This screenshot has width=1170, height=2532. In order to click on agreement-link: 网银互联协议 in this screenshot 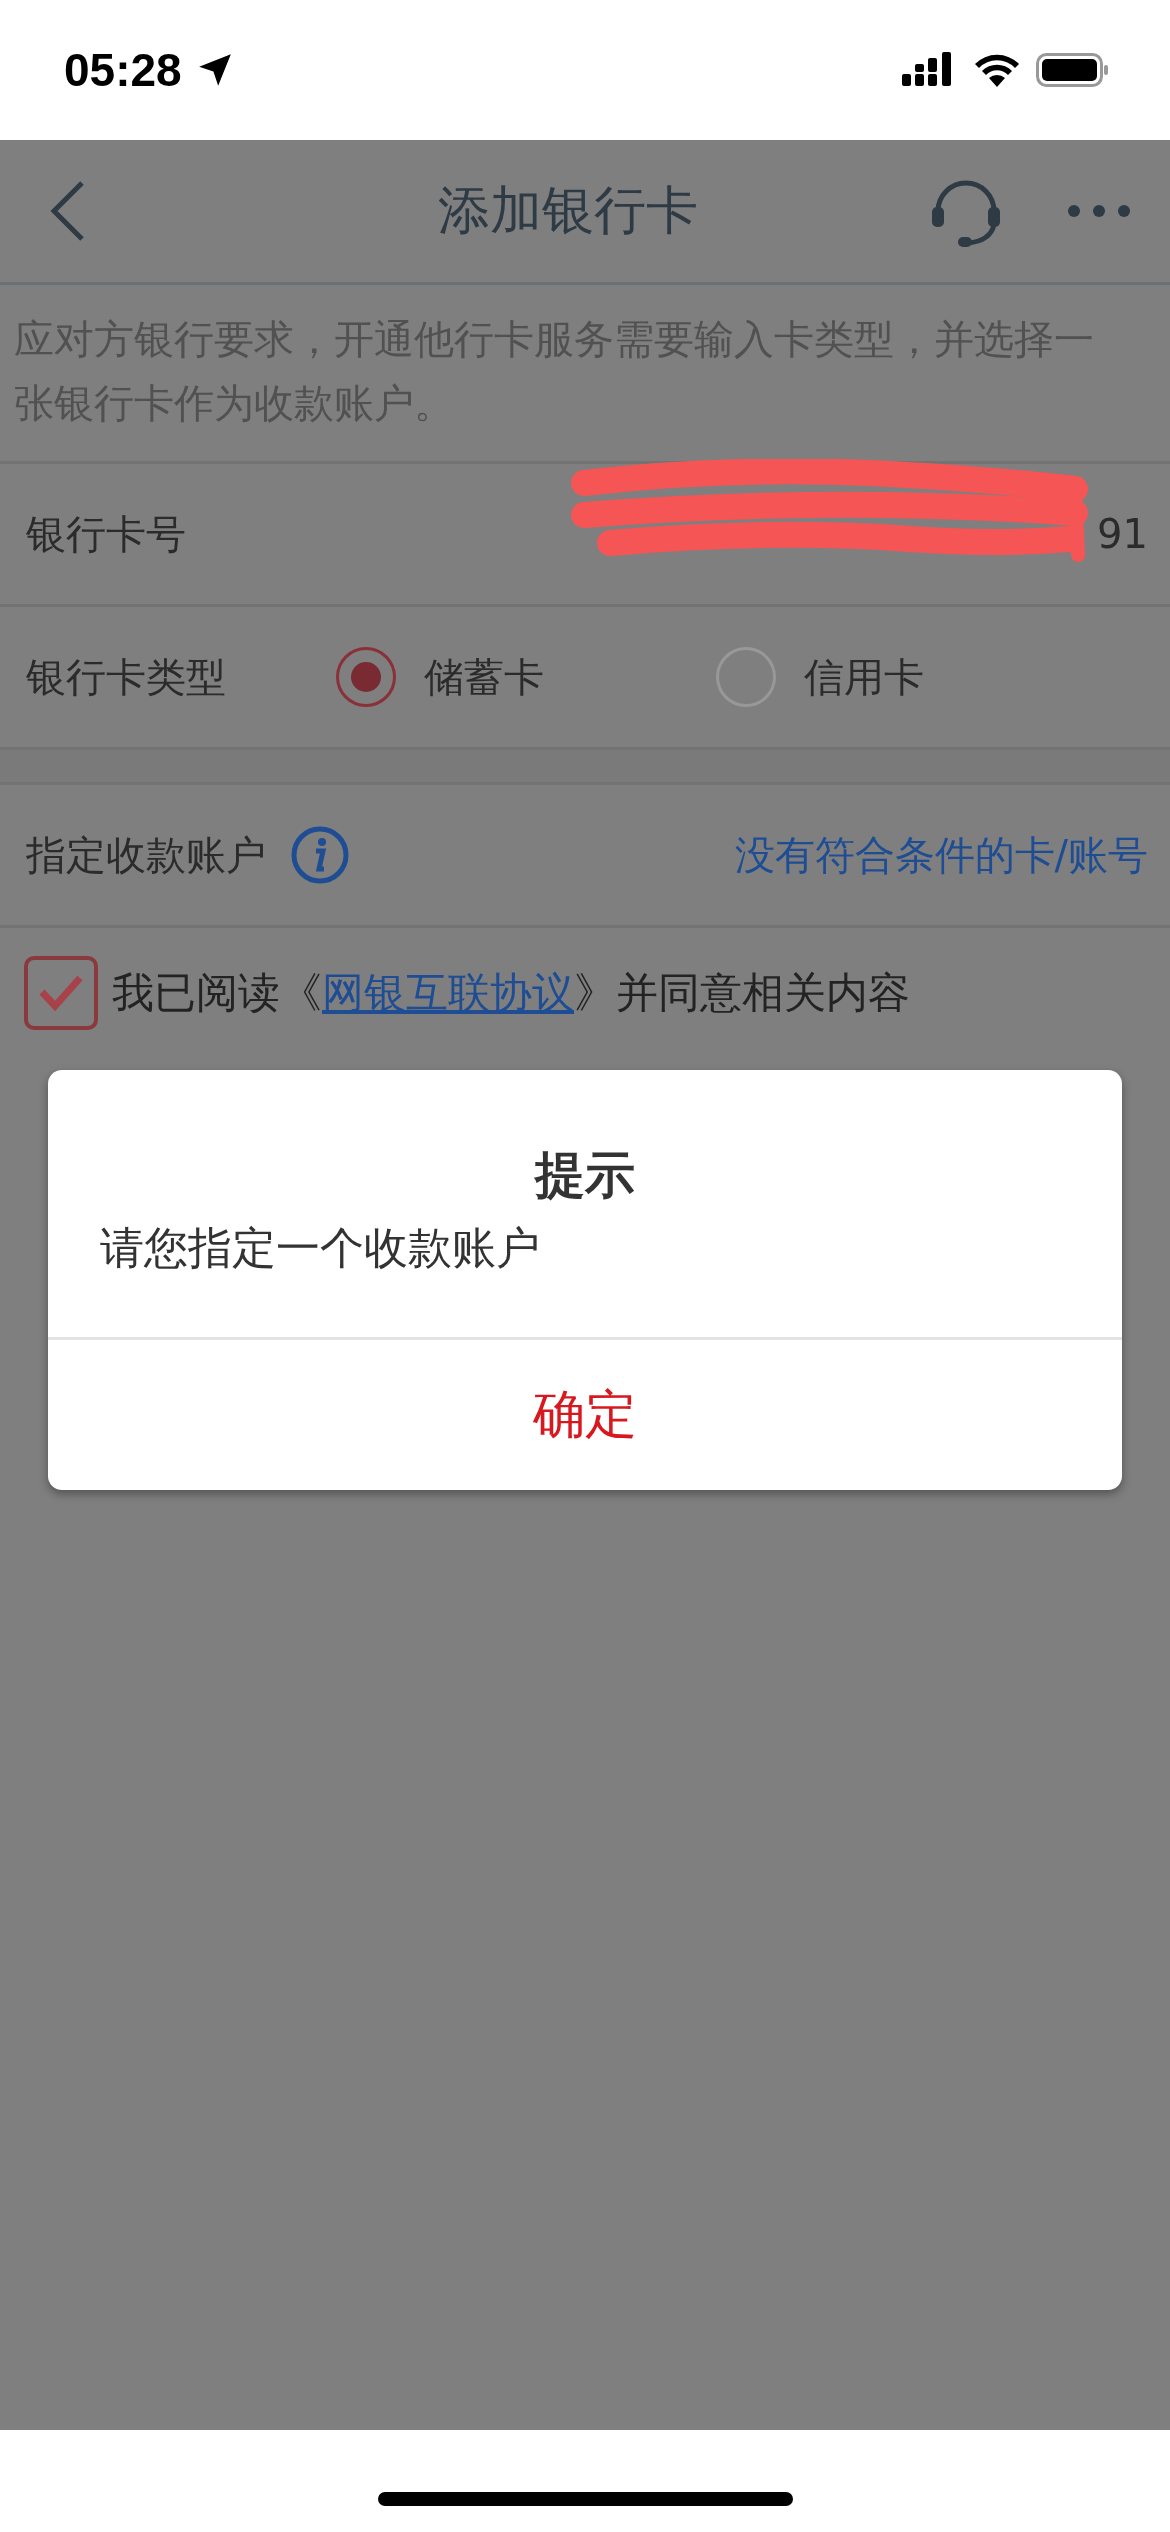, I will do `click(448, 992)`.